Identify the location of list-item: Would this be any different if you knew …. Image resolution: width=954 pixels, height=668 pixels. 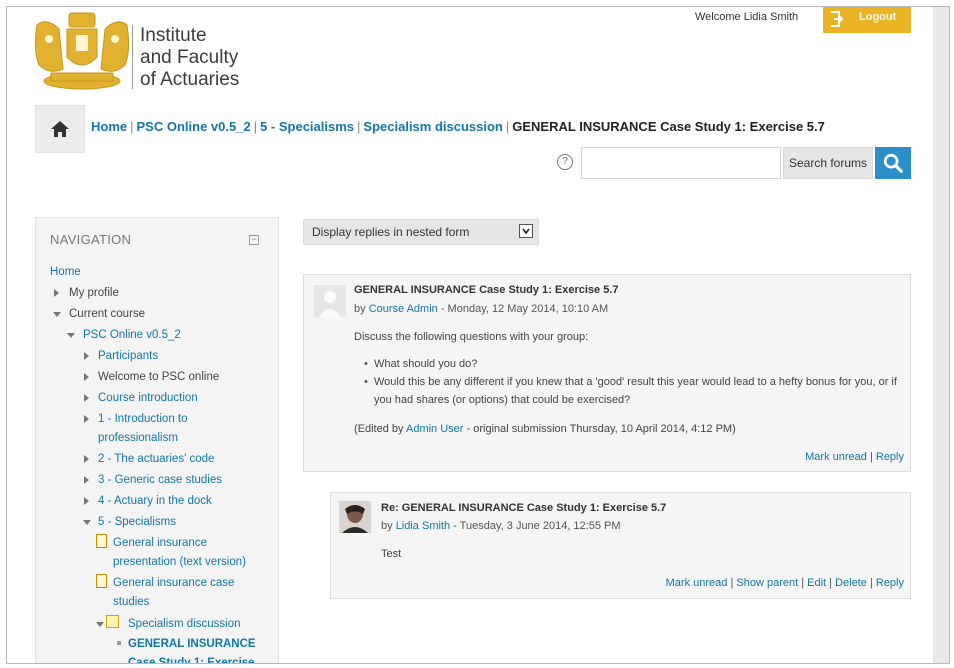
(634, 391).